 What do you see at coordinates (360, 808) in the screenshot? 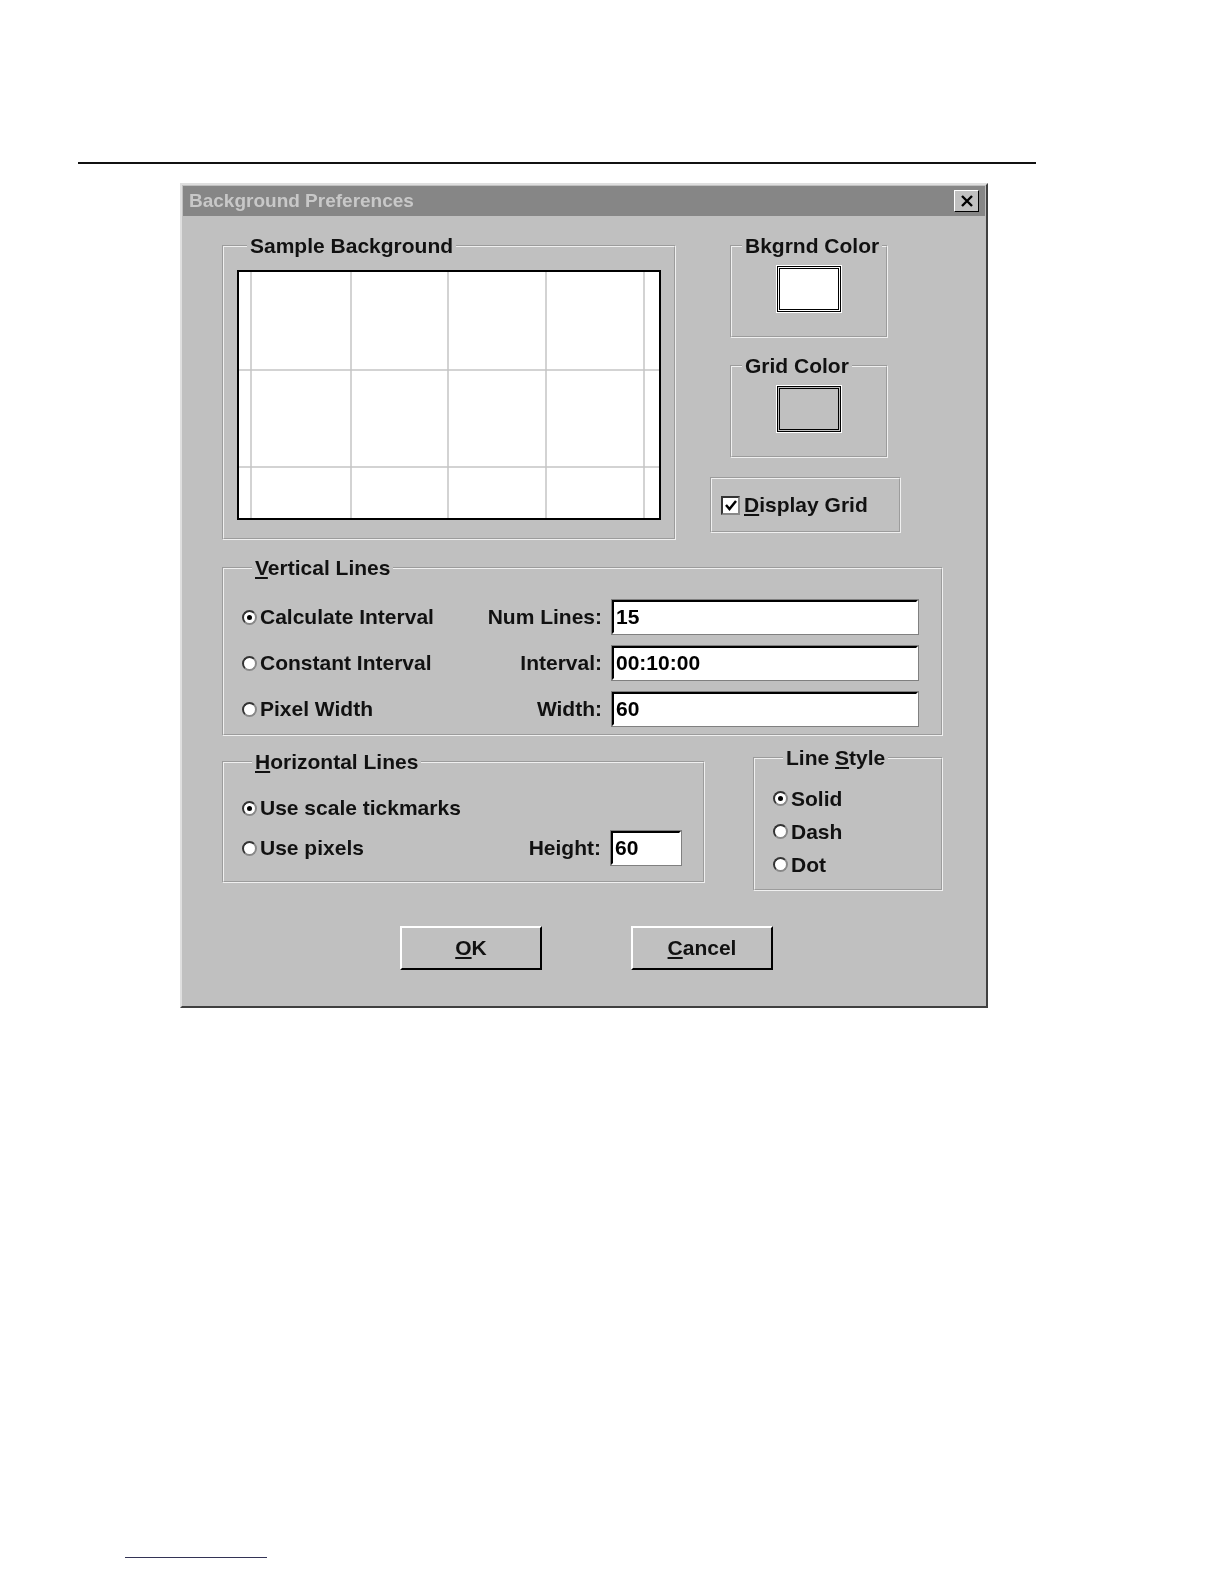
I see `radio-label: Use scale tickmarks` at bounding box center [360, 808].